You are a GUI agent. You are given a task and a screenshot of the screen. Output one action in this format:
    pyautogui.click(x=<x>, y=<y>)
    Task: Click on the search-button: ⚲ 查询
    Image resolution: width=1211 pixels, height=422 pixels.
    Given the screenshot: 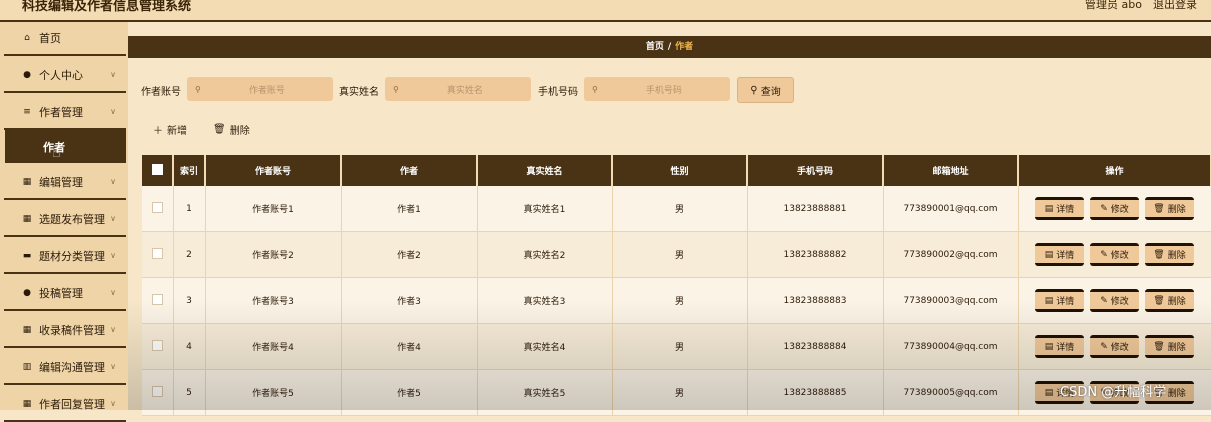 What is the action you would take?
    pyautogui.click(x=765, y=90)
    